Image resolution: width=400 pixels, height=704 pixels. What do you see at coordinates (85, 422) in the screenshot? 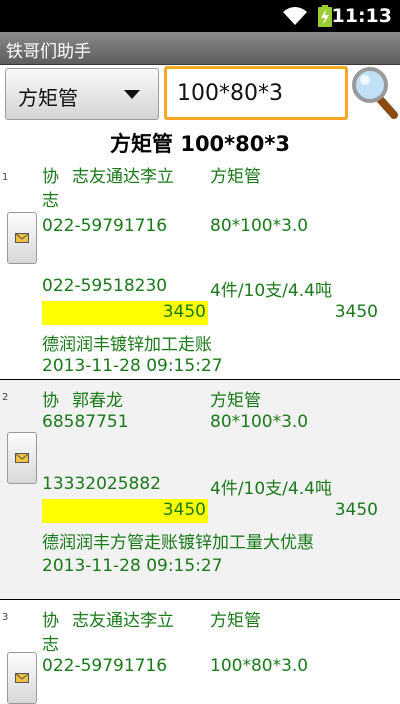
I see `result-phone: 68587751` at bounding box center [85, 422].